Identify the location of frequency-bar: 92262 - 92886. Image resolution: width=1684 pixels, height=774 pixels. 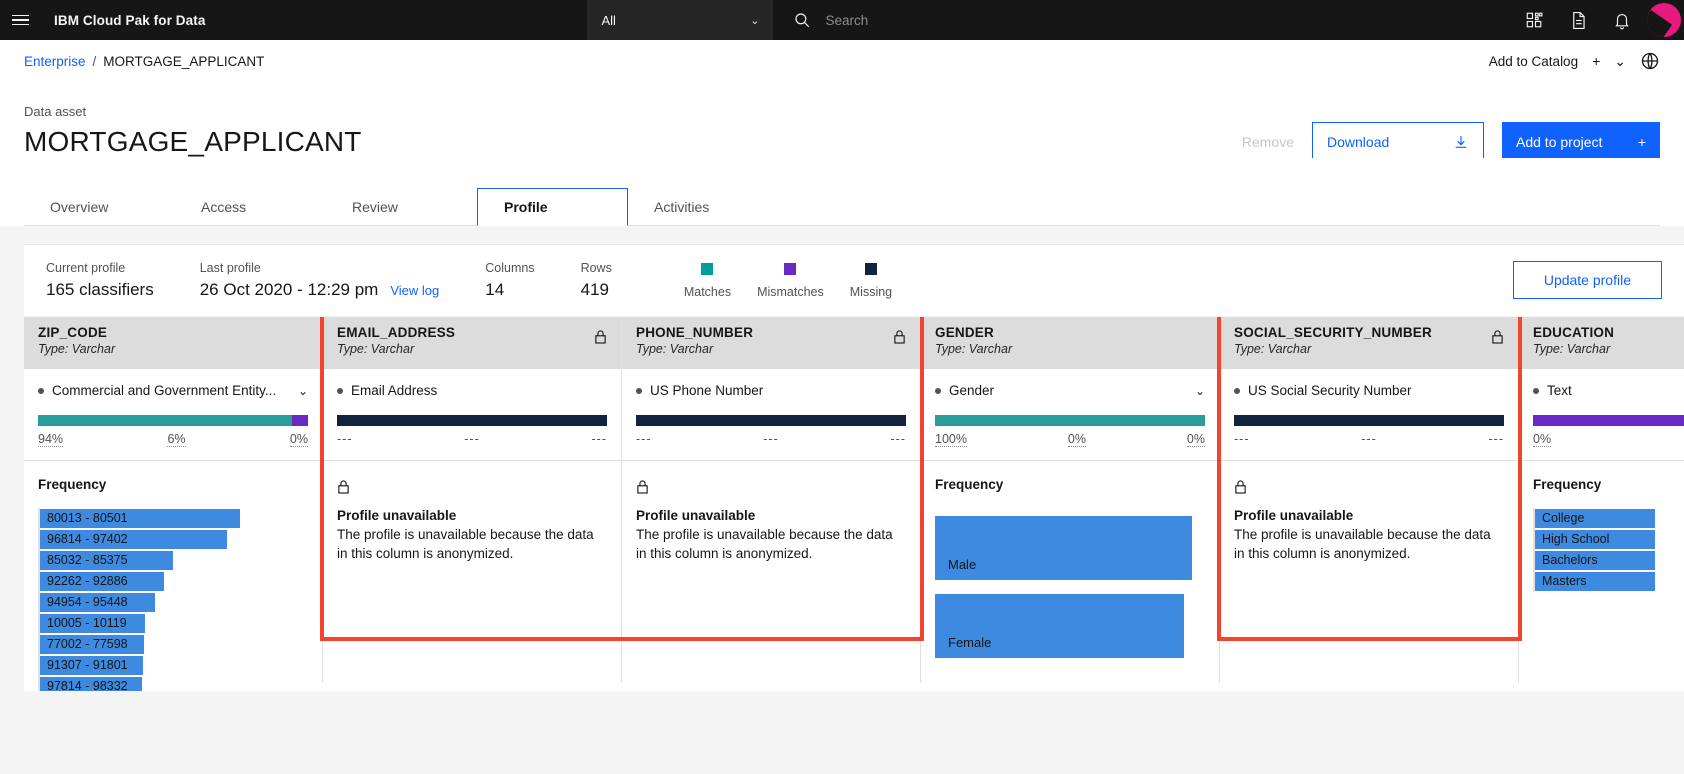
(102, 581).